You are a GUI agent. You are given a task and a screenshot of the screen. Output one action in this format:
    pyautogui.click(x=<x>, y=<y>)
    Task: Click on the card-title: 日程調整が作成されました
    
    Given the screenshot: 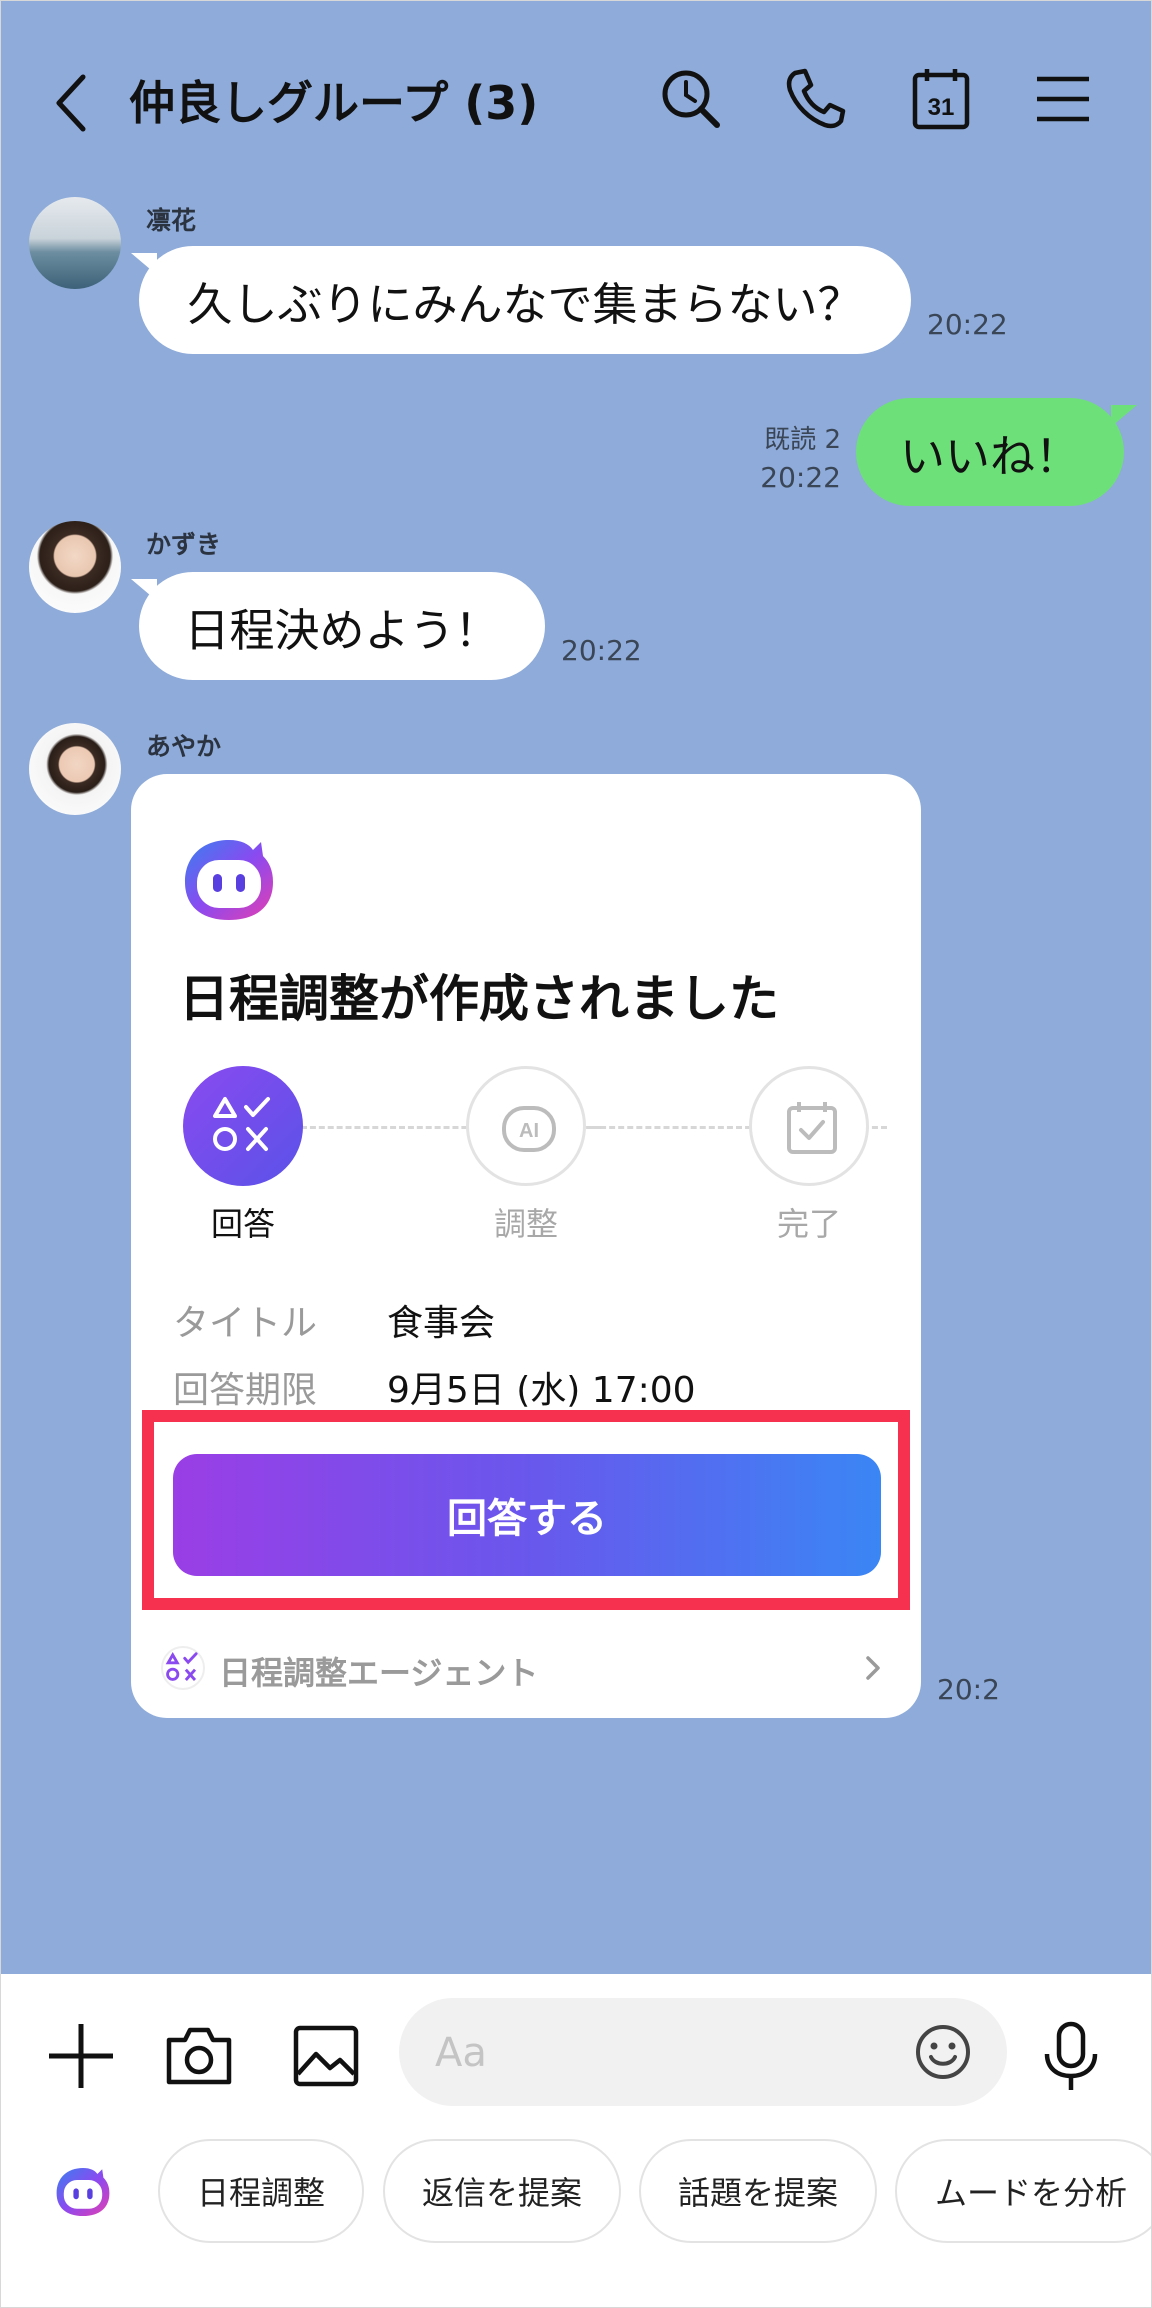 What is the action you would take?
    pyautogui.click(x=479, y=999)
    